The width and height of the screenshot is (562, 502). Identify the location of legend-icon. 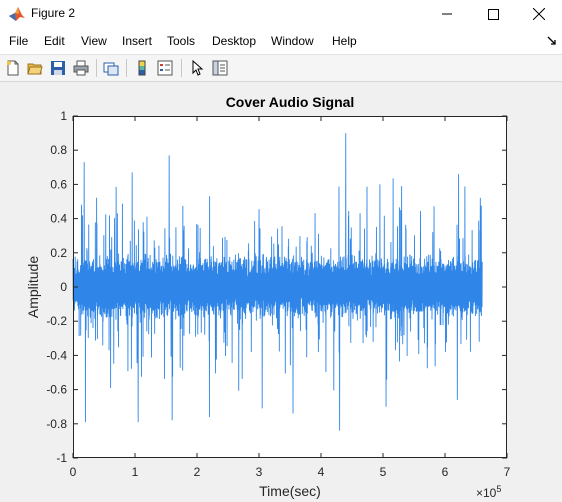
(165, 68).